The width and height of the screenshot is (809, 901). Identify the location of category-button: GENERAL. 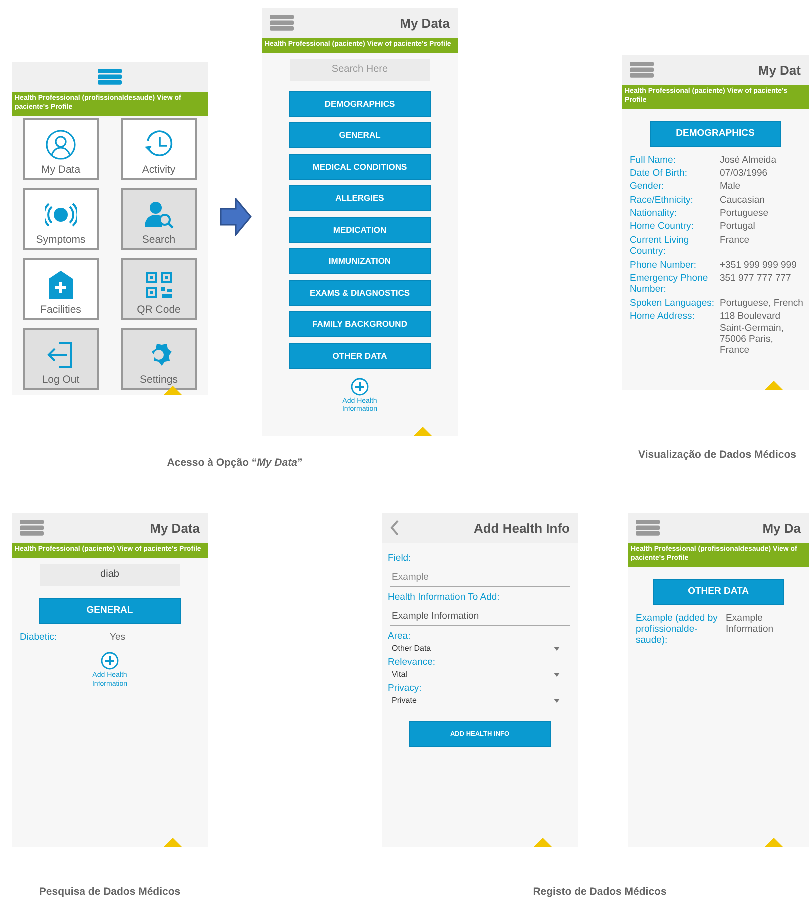
(360, 135).